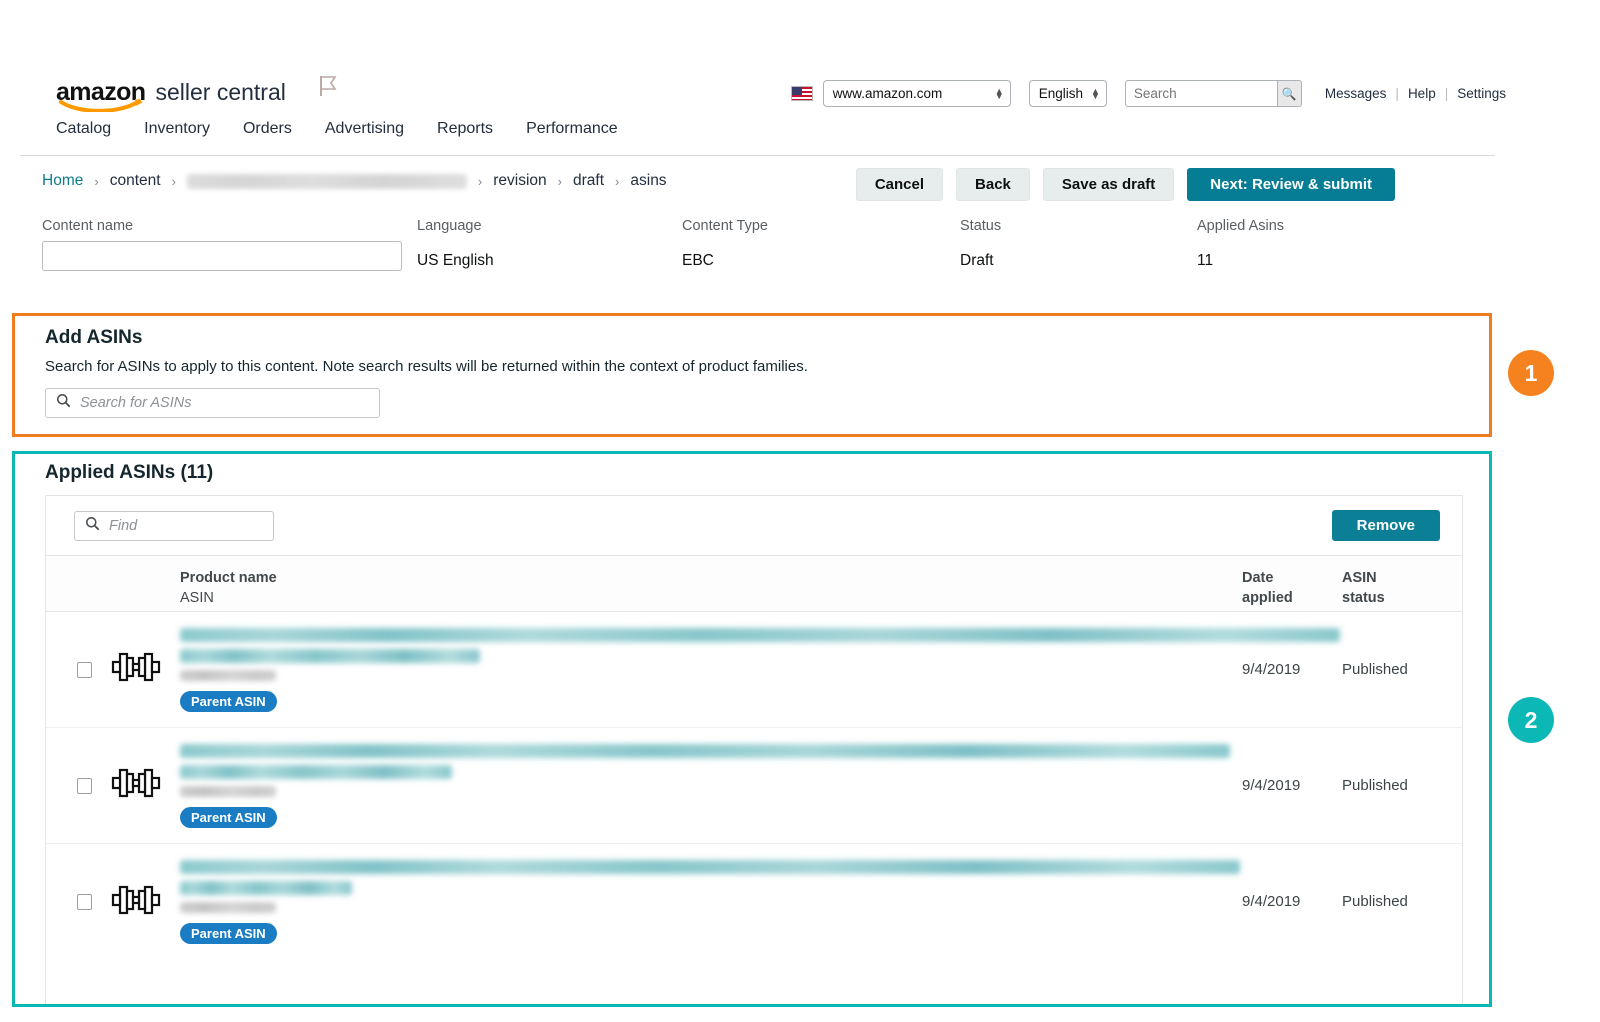 The height and width of the screenshot is (1022, 1600). I want to click on language-select: English ▲ ▼, so click(1067, 93).